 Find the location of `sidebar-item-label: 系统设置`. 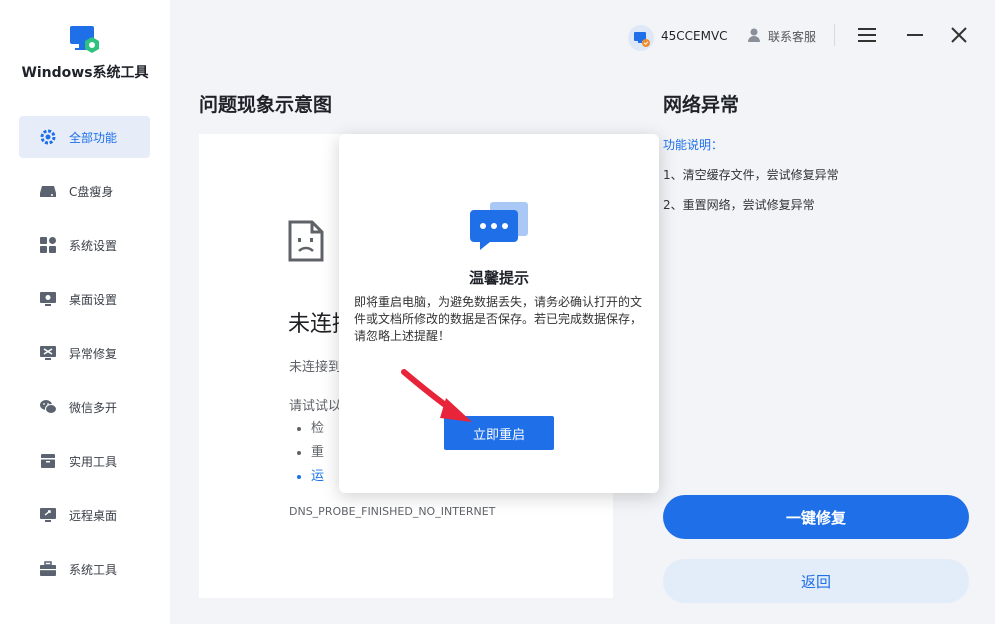

sidebar-item-label: 系统设置 is located at coordinates (93, 245).